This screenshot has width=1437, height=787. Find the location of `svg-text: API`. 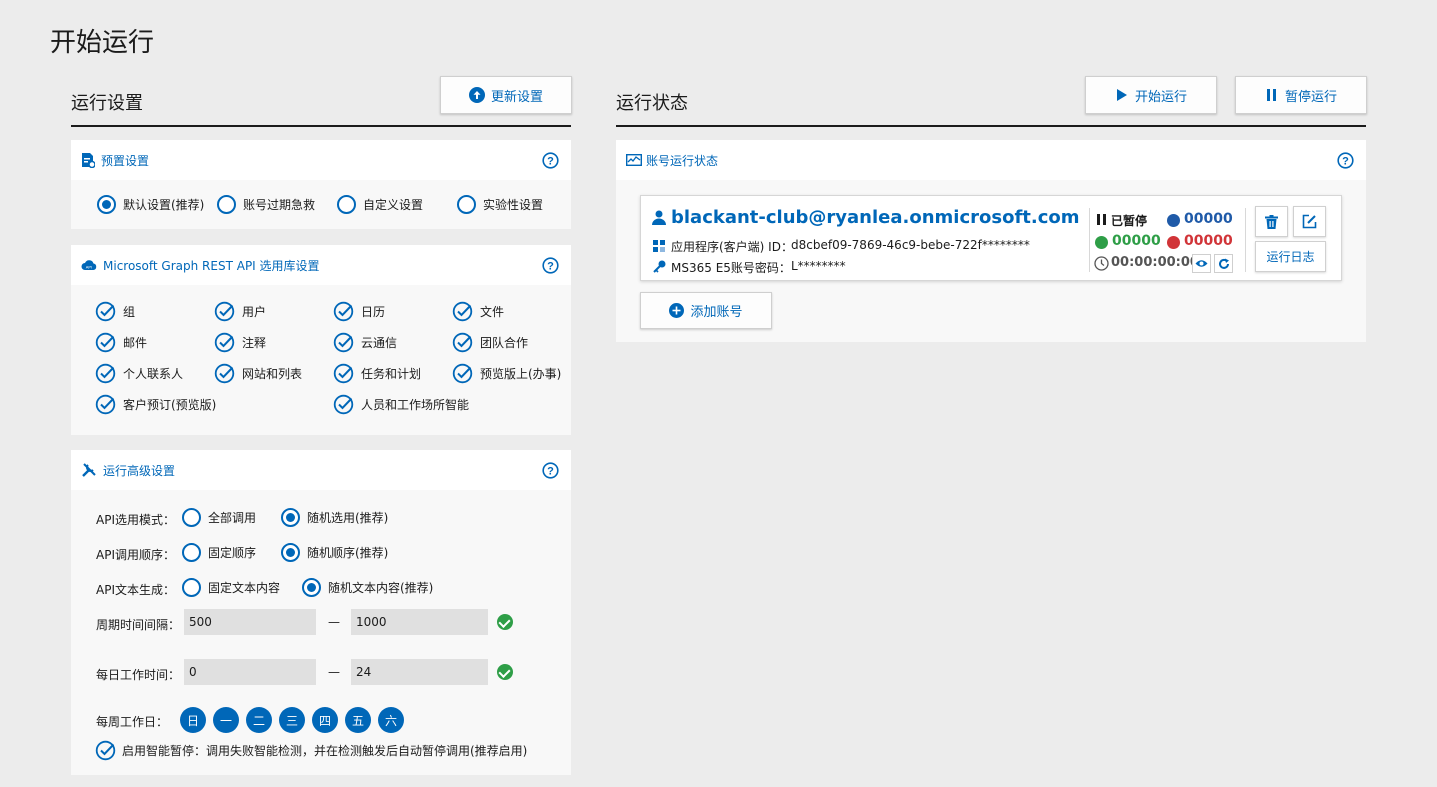

svg-text: API is located at coordinates (89, 267).